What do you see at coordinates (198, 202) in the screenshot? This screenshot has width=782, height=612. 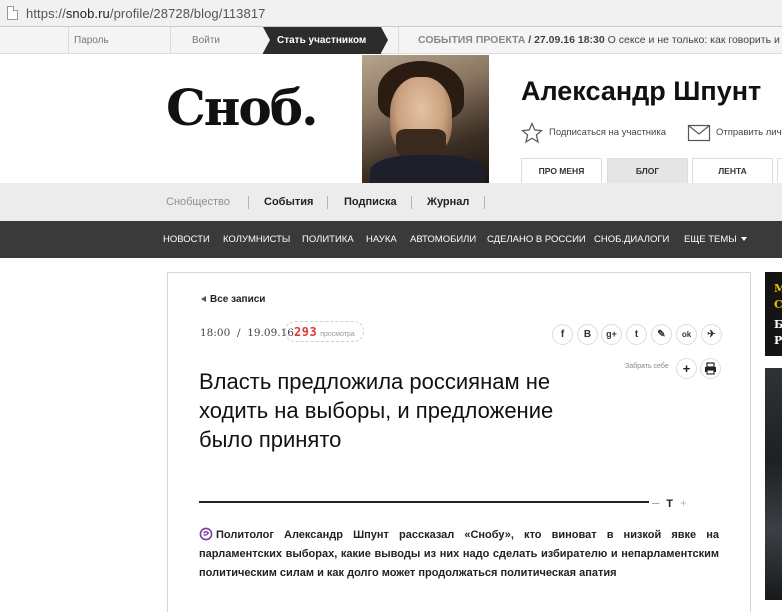 I see `nav-community: Снобщество` at bounding box center [198, 202].